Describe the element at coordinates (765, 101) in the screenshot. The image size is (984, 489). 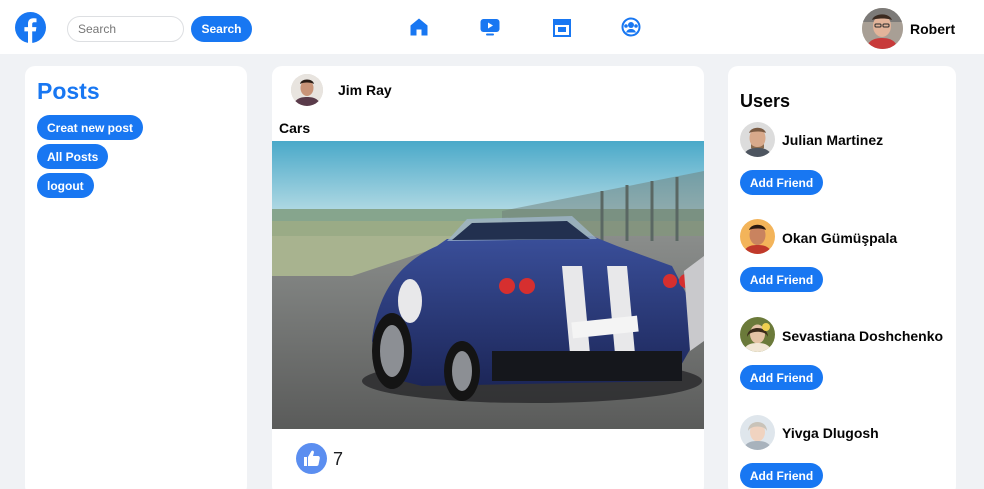
I see `users-title: Users` at that location.